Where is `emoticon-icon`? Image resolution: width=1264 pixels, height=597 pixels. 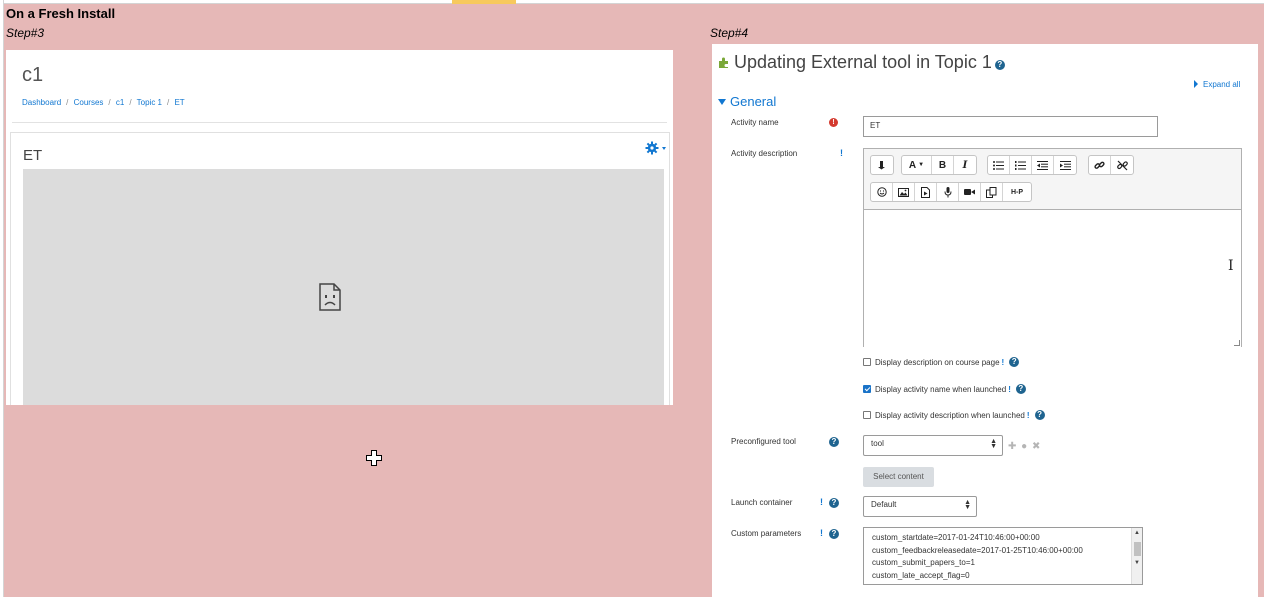 emoticon-icon is located at coordinates (882, 192).